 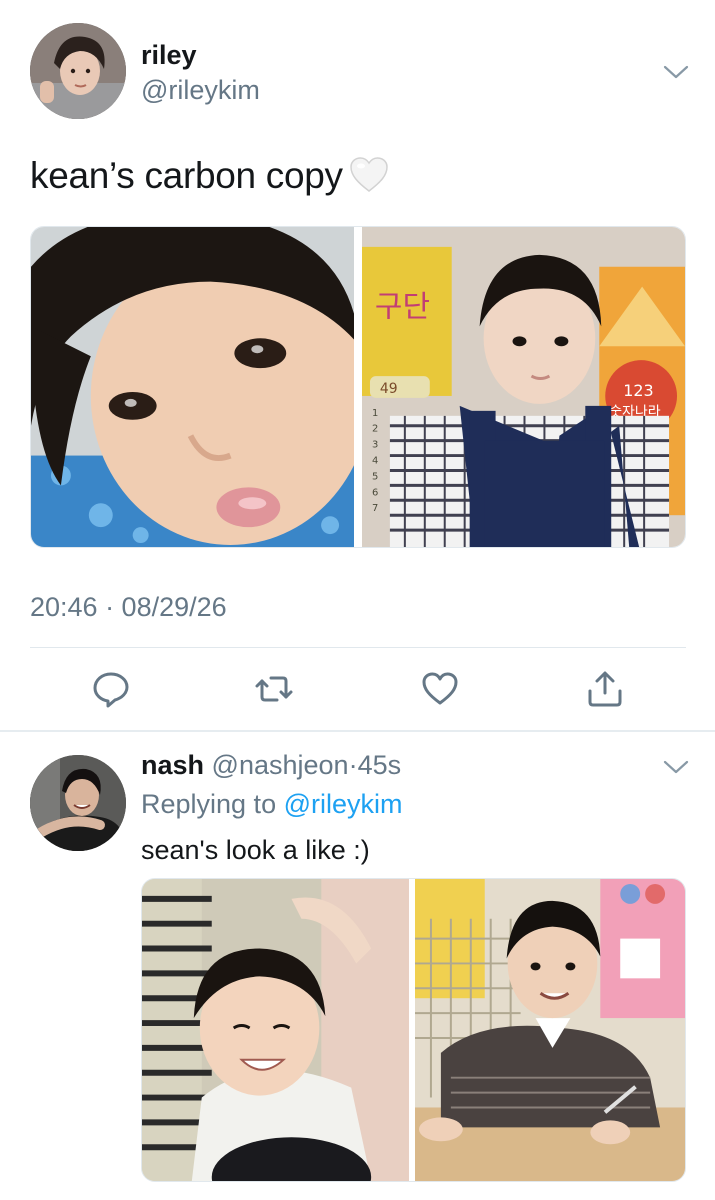 I want to click on divider, so click(x=358, y=647).